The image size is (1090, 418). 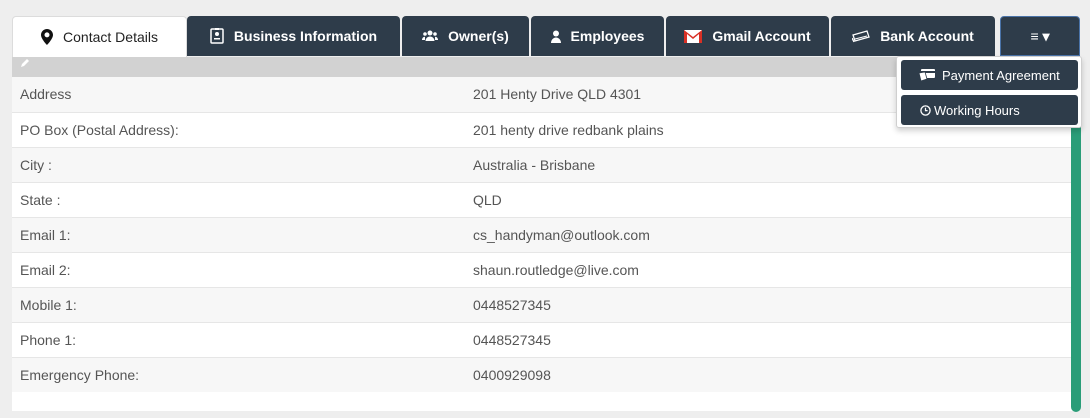 What do you see at coordinates (110, 37) in the screenshot?
I see `tab-label: Contact Details` at bounding box center [110, 37].